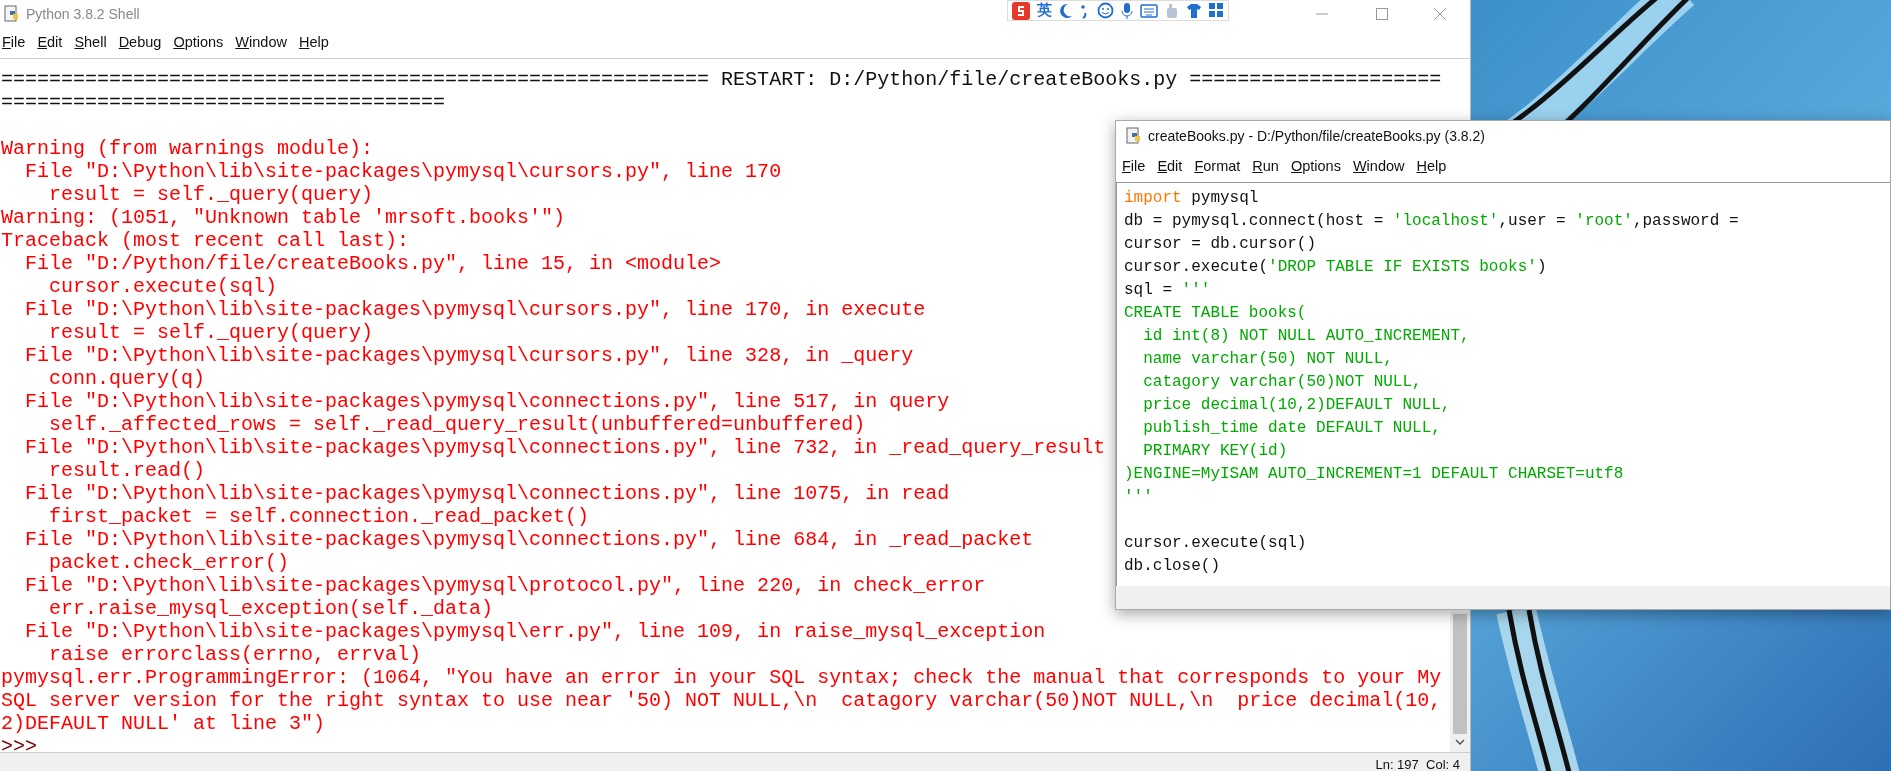 This screenshot has width=1891, height=771. What do you see at coordinates (283, 217) in the screenshot?
I see `shell-output-line: Warning: (1051, "Unknown table 'mrsoft.books'")` at bounding box center [283, 217].